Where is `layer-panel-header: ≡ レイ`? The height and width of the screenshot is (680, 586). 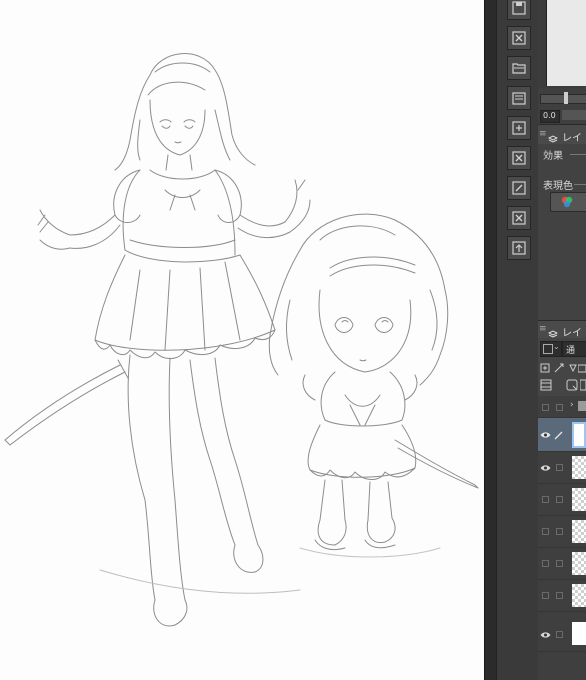
layer-panel-header: ≡ レイ is located at coordinates (562, 329).